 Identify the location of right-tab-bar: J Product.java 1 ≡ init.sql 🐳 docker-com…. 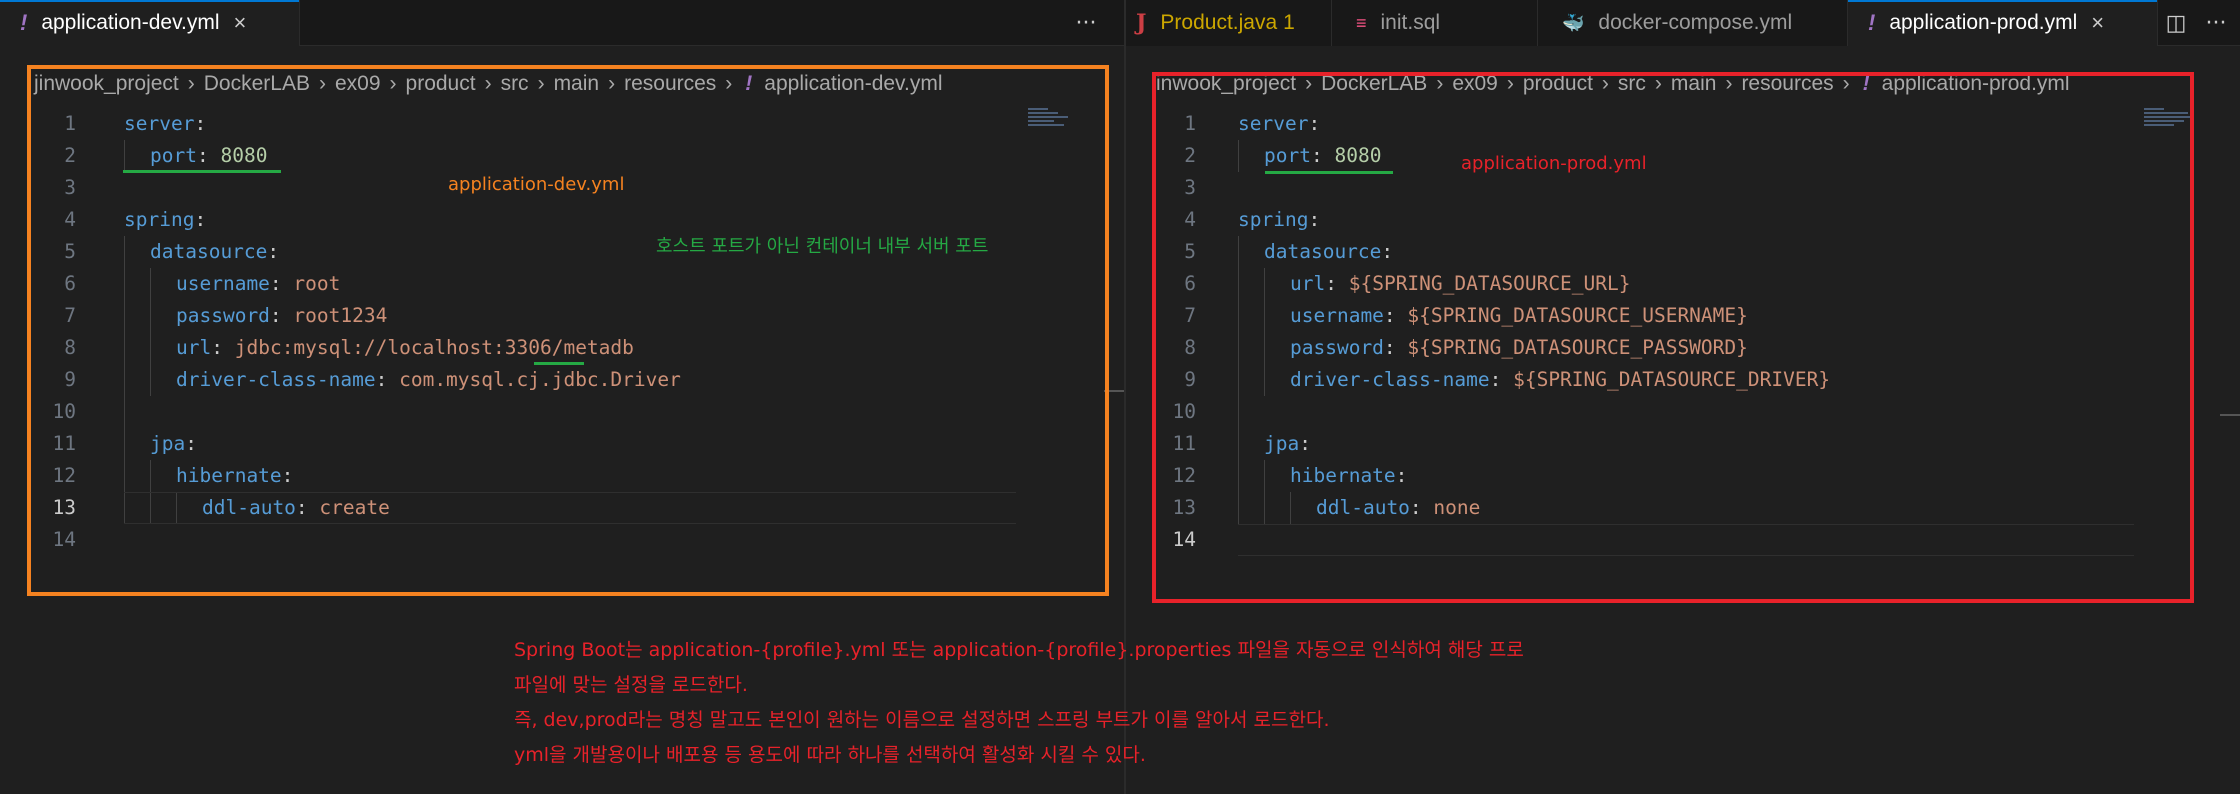
(1683, 23).